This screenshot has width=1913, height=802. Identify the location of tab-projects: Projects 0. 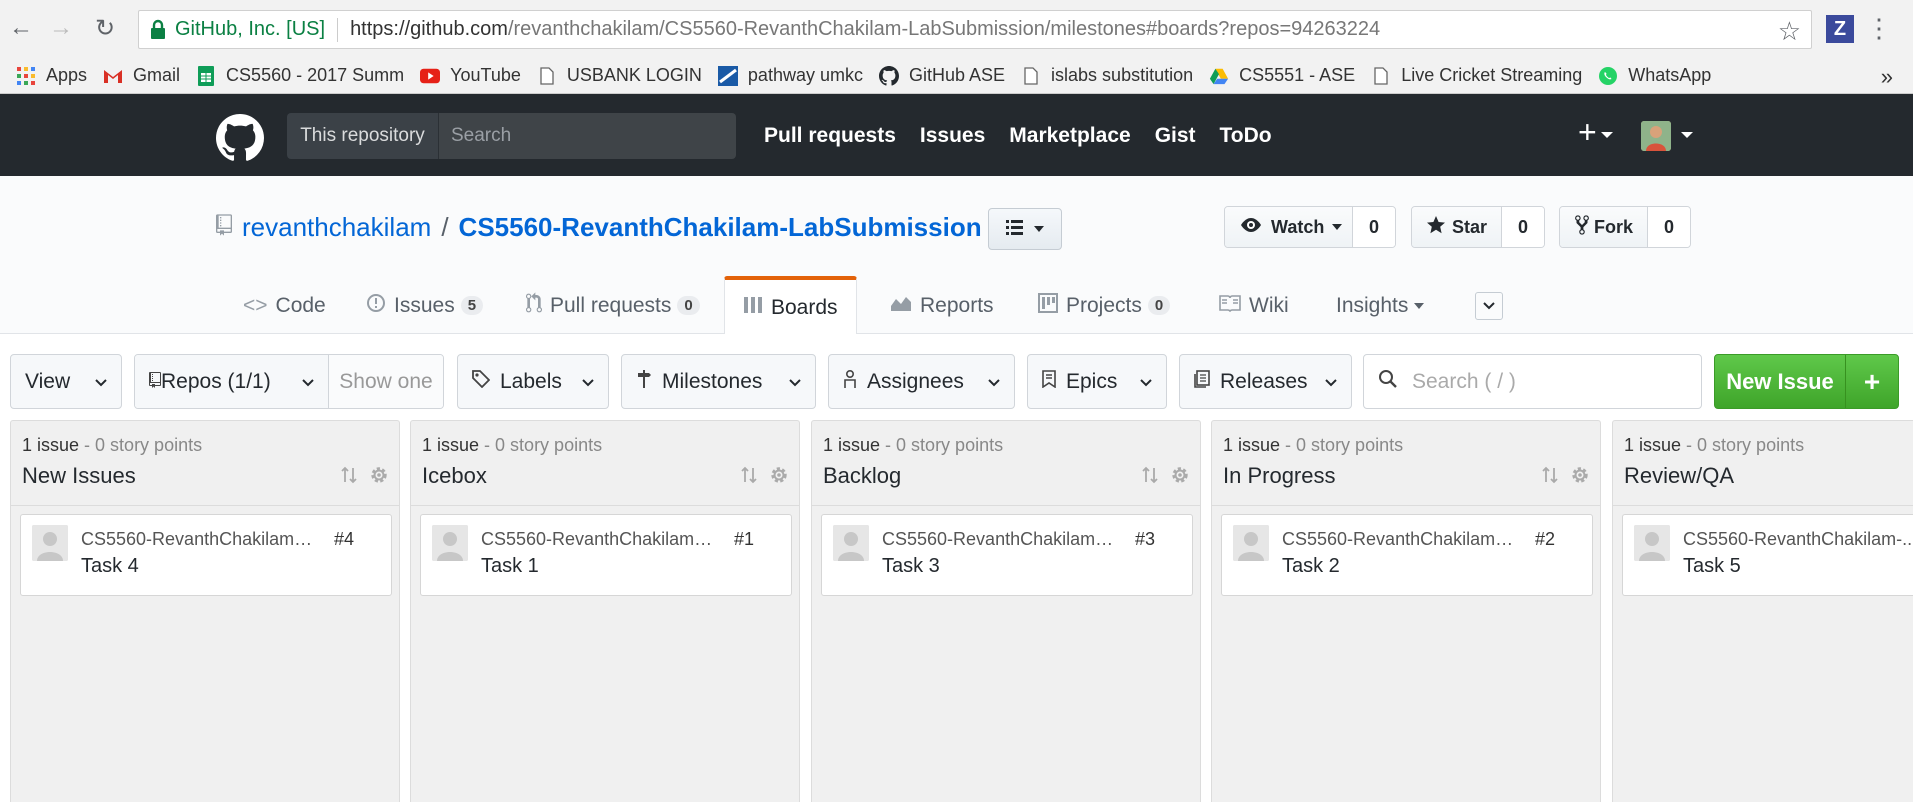
(1104, 305).